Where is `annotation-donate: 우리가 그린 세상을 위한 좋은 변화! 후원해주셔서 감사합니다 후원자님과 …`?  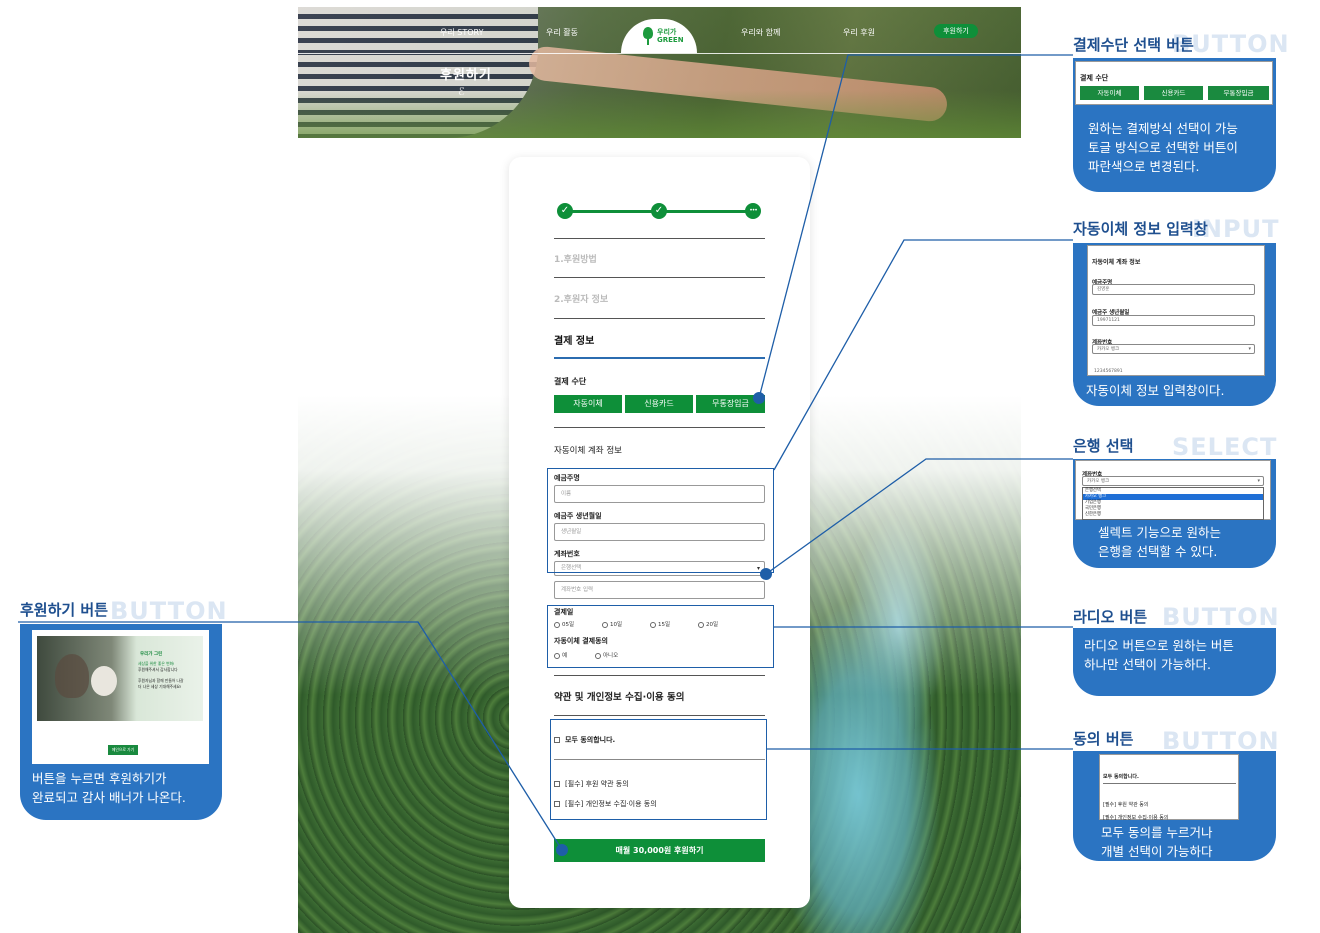
annotation-donate: 우리가 그린 세상을 위한 좋은 변화! 후원해주셔서 감사합니다 후원자님과 … is located at coordinates (121, 722).